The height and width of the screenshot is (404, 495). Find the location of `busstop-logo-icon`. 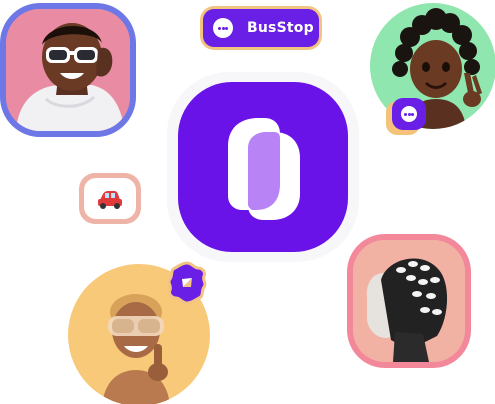

busstop-logo-icon is located at coordinates (263, 167).